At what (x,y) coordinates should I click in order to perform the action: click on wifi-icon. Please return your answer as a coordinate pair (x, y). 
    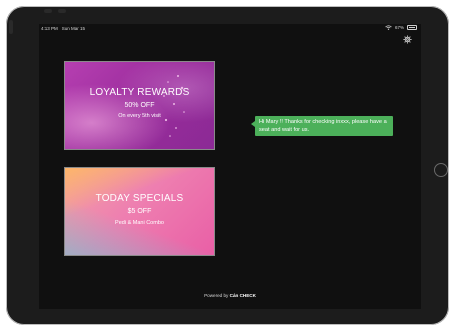
    Looking at the image, I should click on (388, 27).